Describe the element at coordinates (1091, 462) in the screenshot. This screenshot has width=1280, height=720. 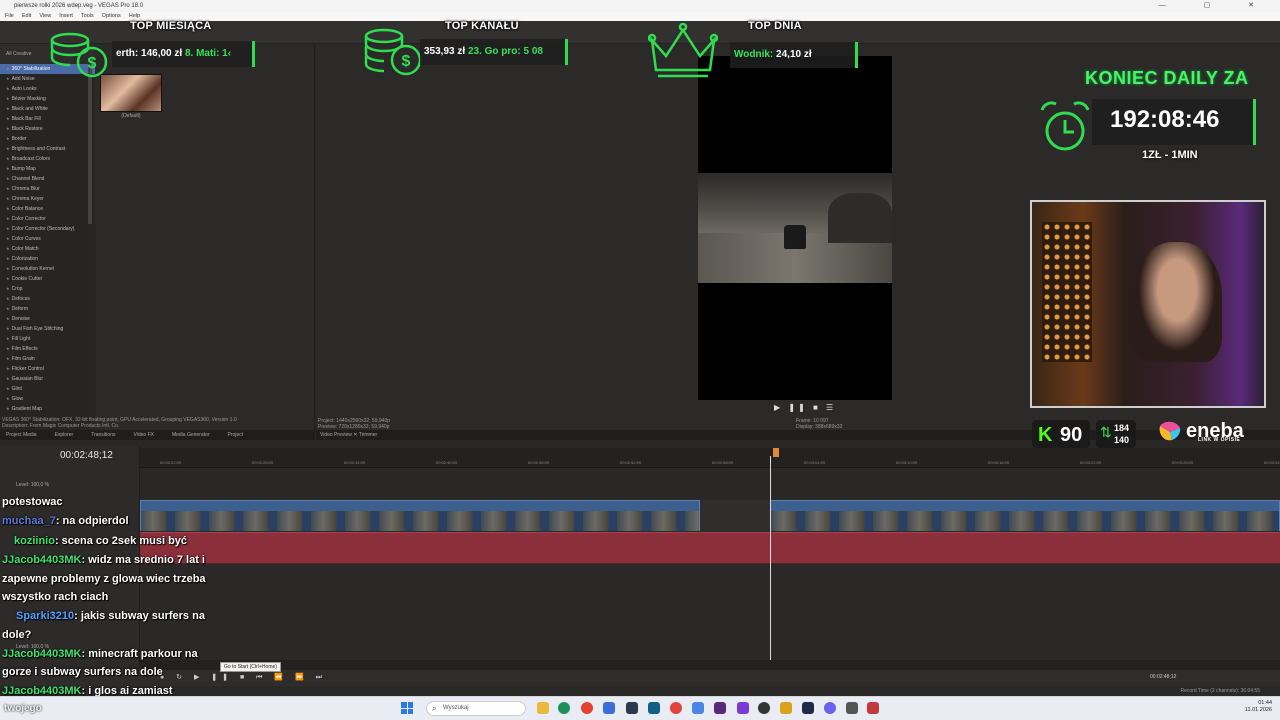
I see `ruler-tick: 00:03:22;09` at that location.